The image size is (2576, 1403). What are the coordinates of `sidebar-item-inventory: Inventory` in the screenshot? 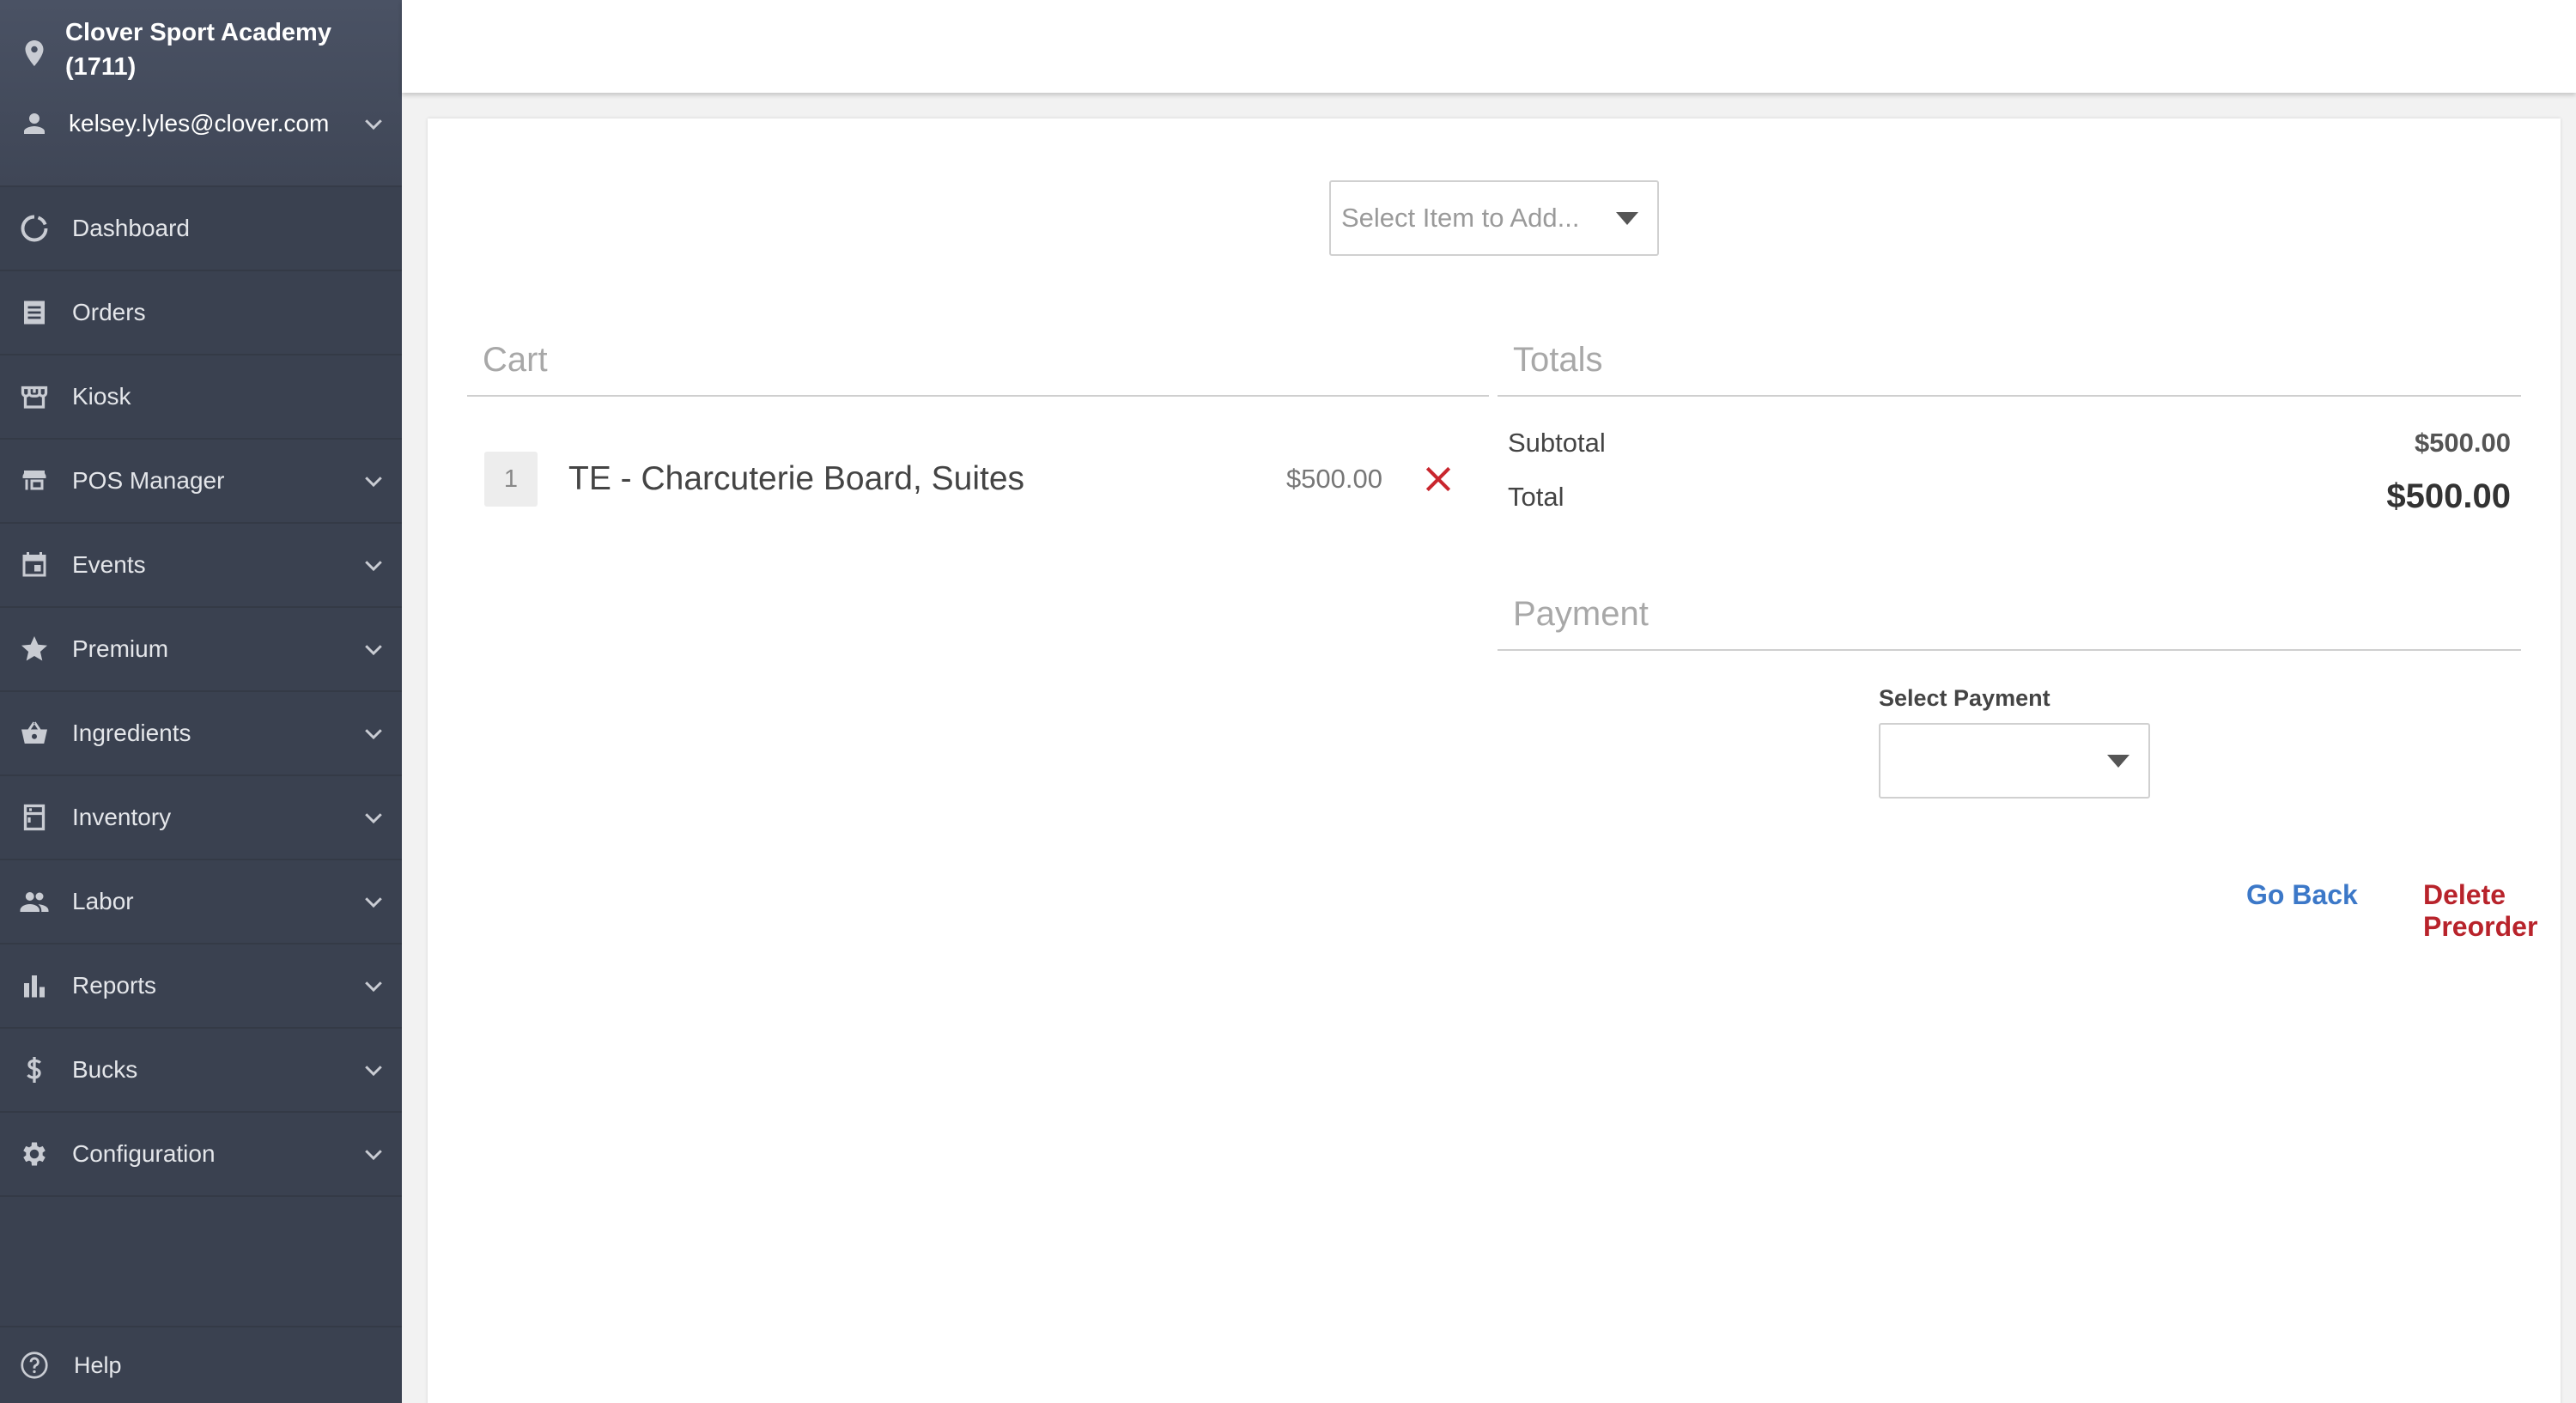 It's located at (201, 818).